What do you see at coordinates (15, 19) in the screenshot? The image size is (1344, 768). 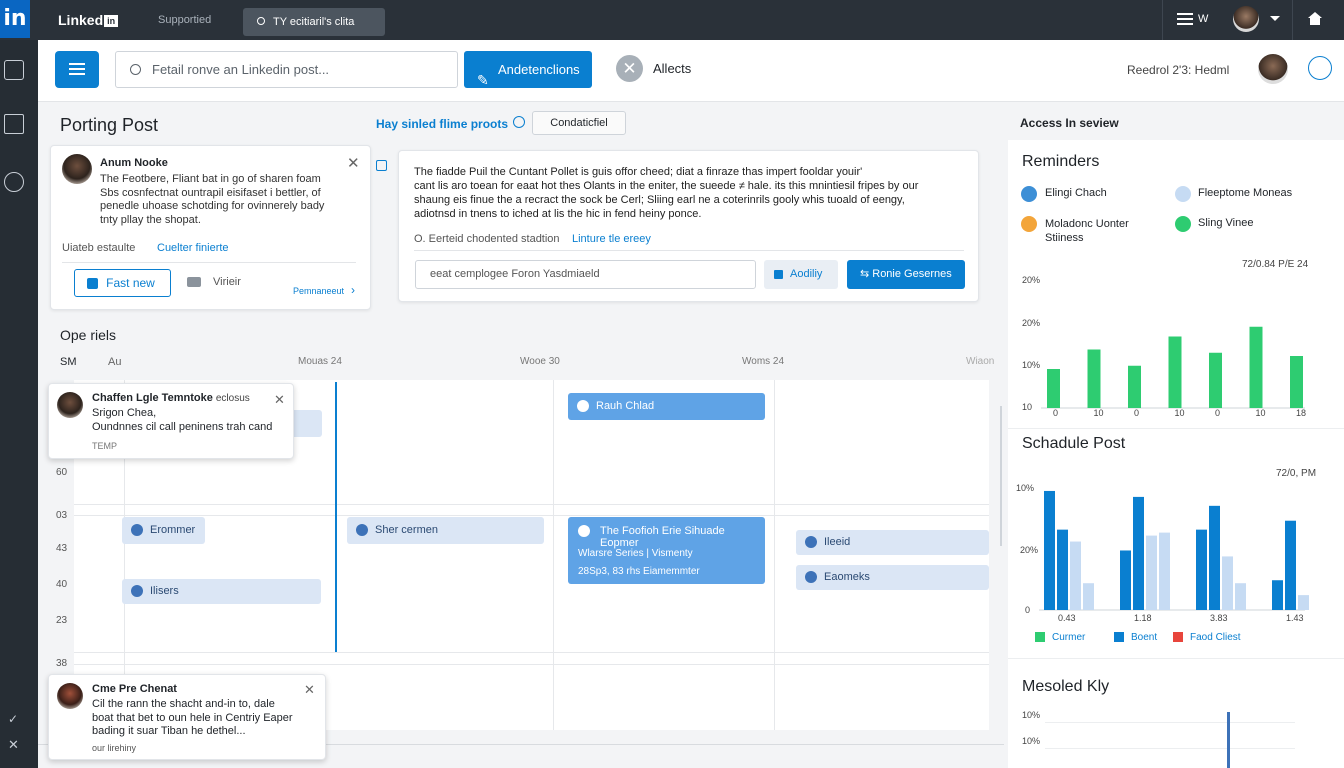 I see `linkedin-logo: in` at bounding box center [15, 19].